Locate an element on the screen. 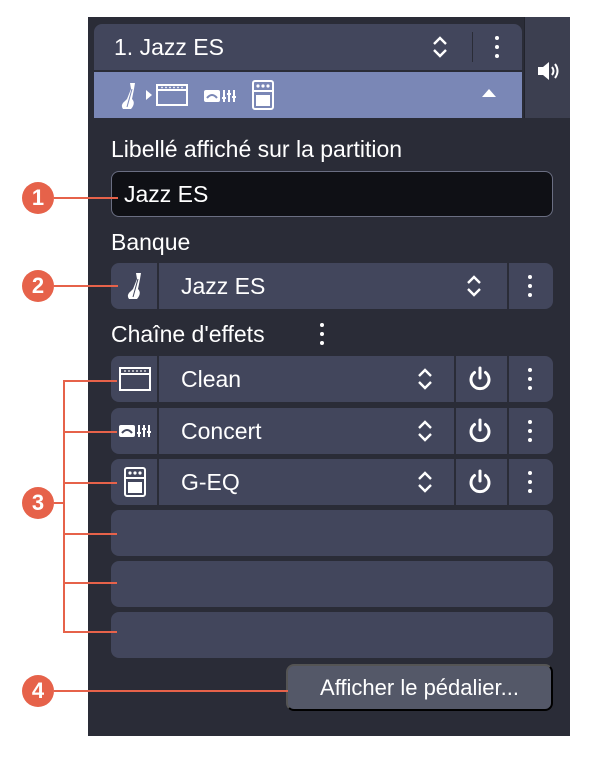 The height and width of the screenshot is (758, 594). callout-badge: 2 is located at coordinates (38, 286).